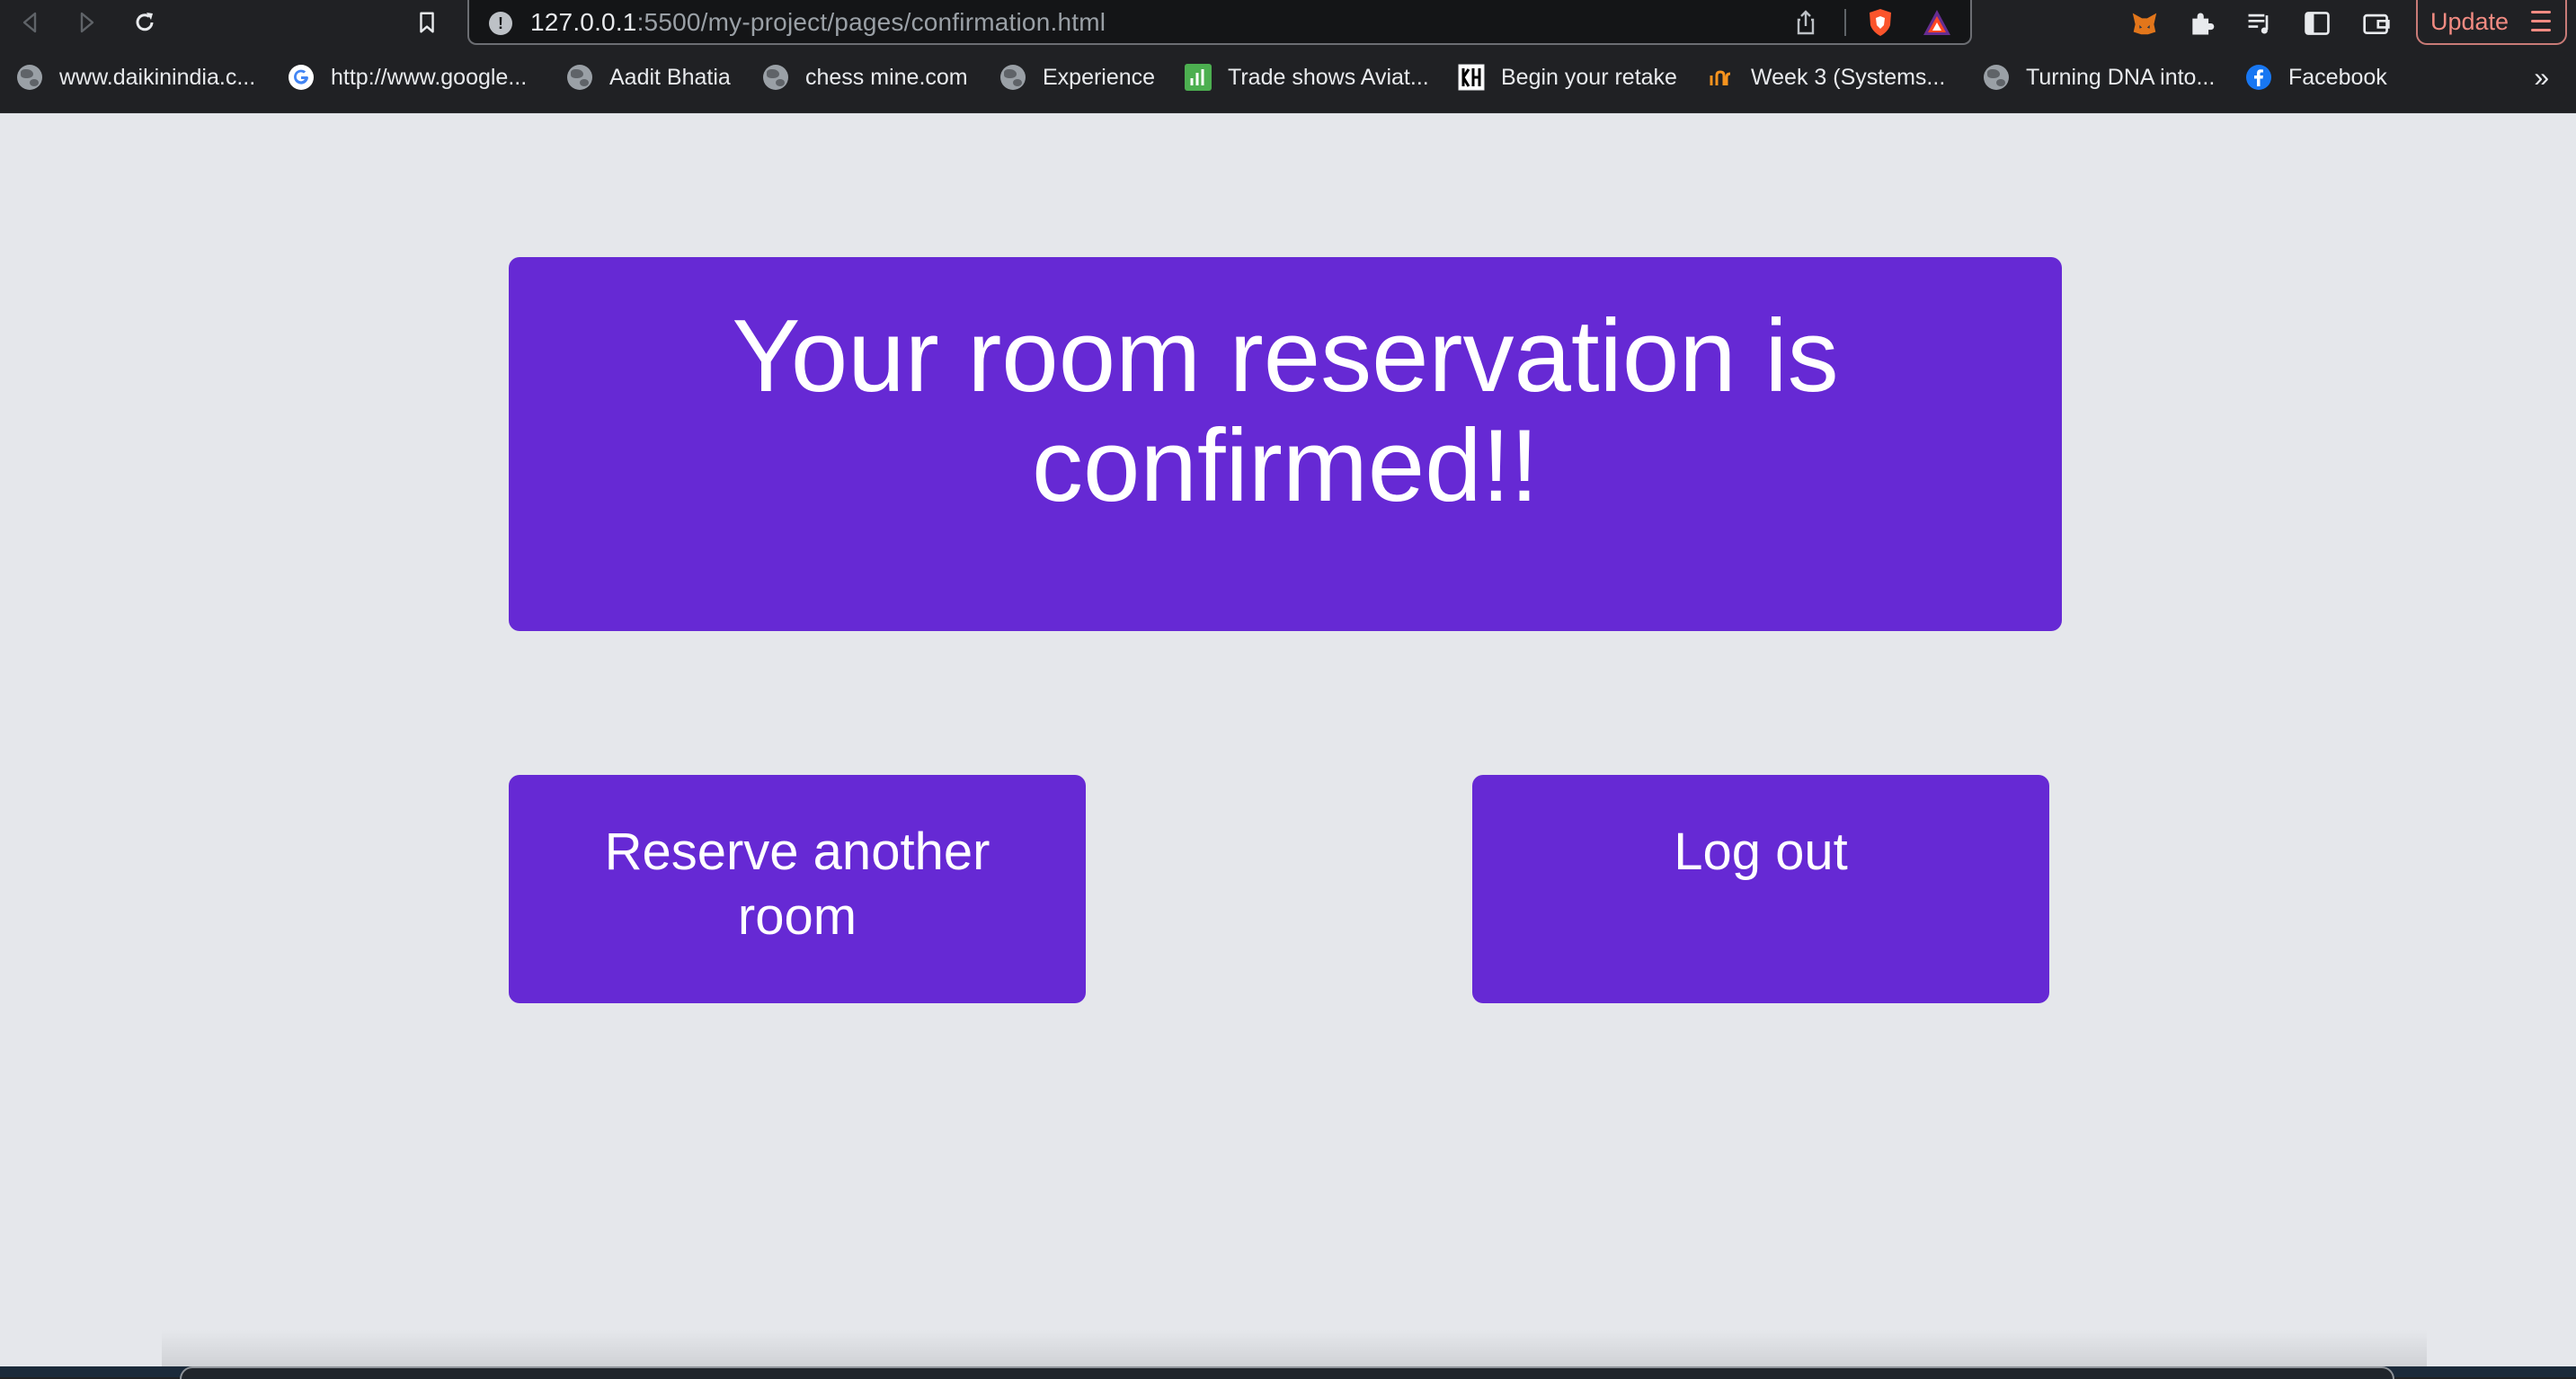 This screenshot has width=2576, height=1379. I want to click on share-icon, so click(1805, 22).